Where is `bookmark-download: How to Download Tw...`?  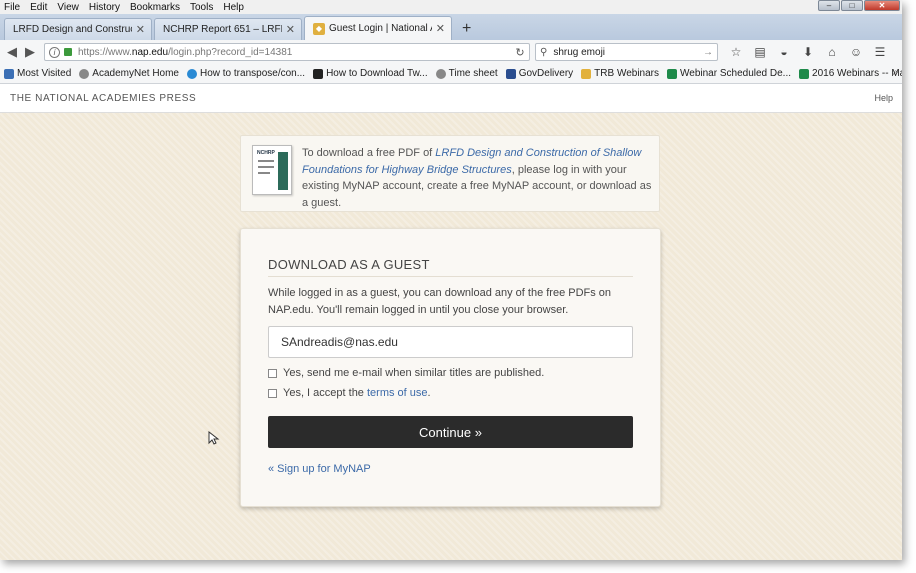
bookmark-download: How to Download Tw... is located at coordinates (370, 73).